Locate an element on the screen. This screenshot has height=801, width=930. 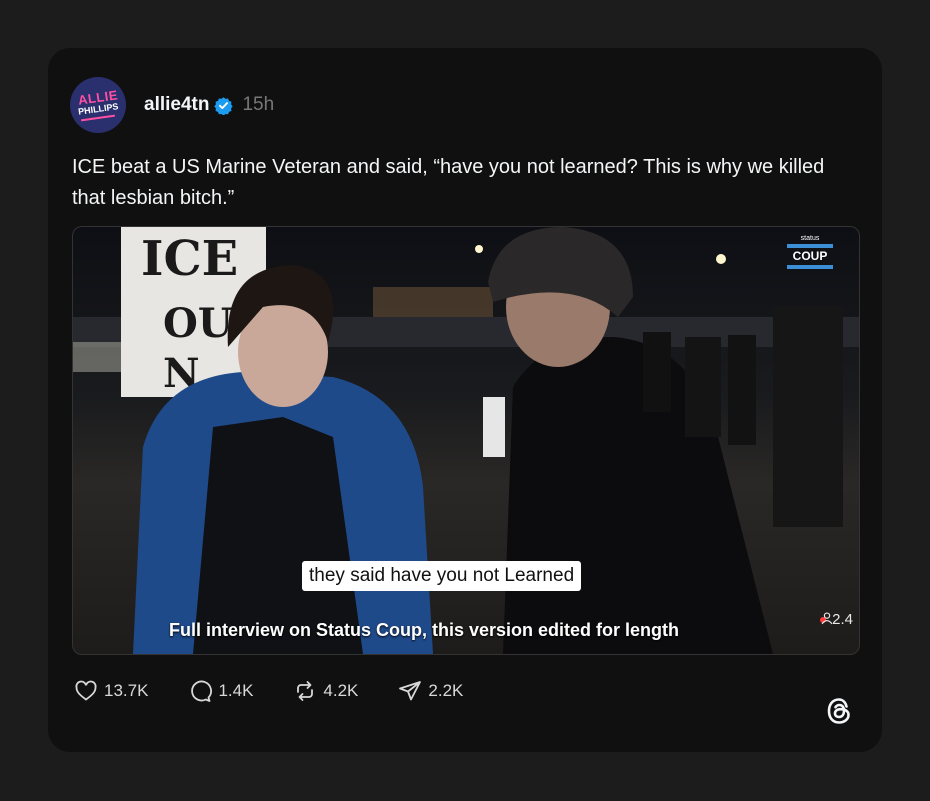
comment-icon is located at coordinates (202, 691).